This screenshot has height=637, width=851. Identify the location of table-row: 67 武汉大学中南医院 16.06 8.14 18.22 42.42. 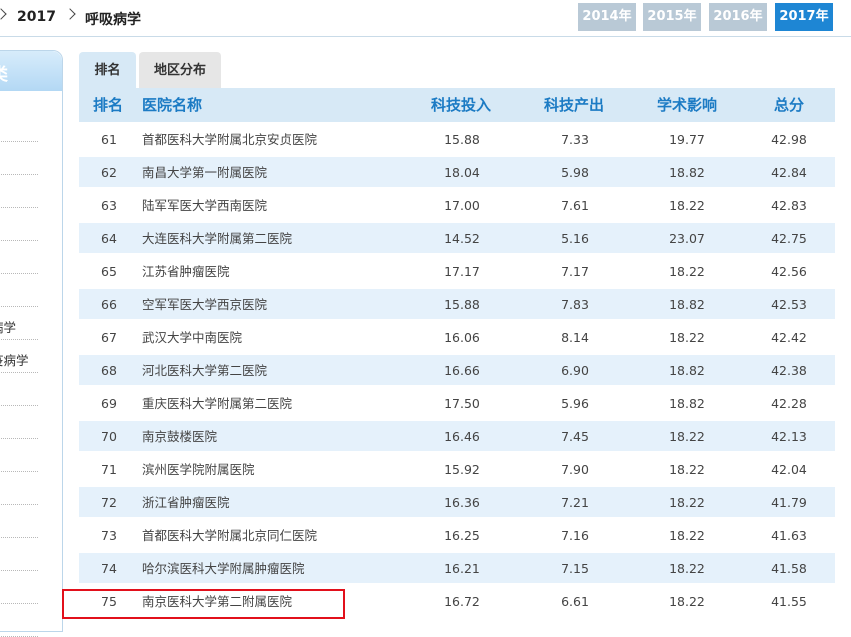
(457, 338).